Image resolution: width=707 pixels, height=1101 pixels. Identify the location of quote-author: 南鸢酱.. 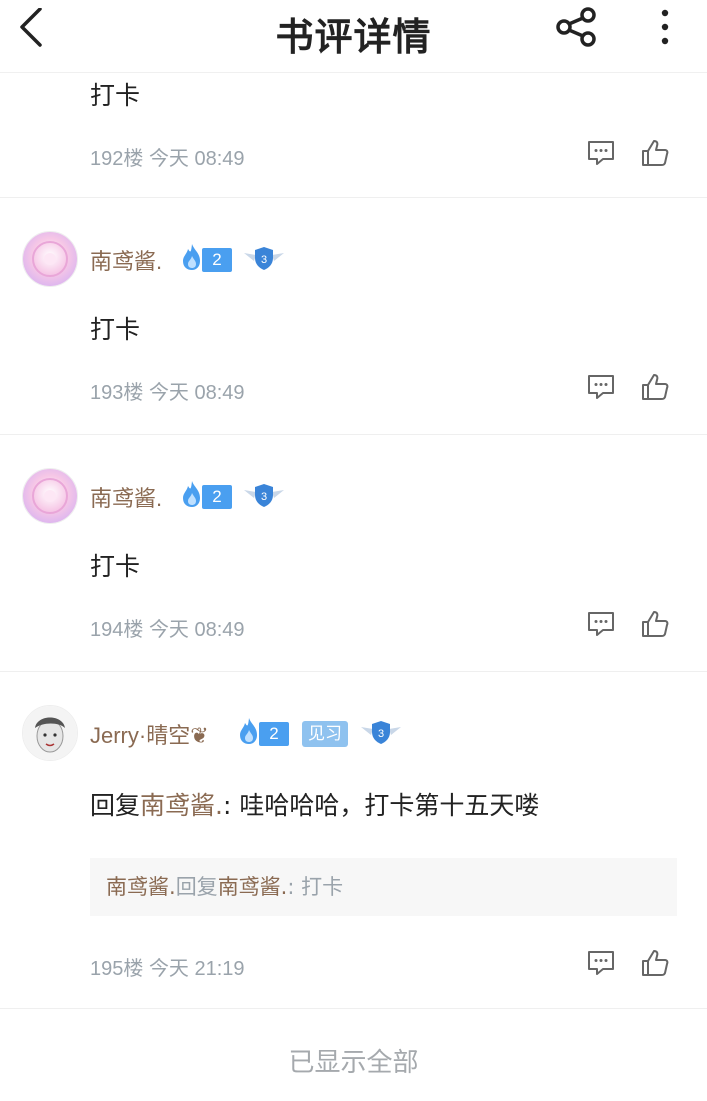
(141, 887).